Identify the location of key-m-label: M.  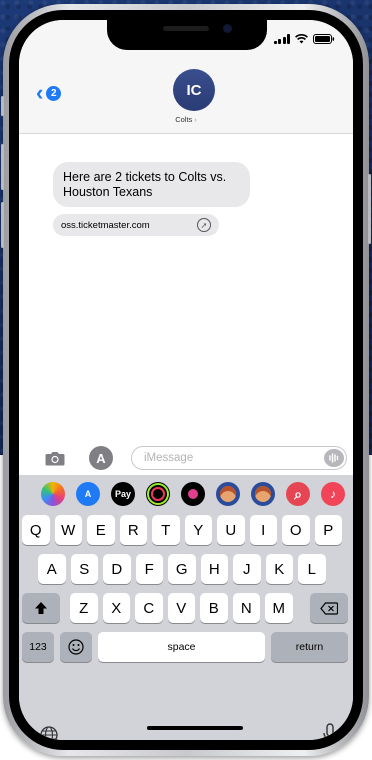
(279, 608).